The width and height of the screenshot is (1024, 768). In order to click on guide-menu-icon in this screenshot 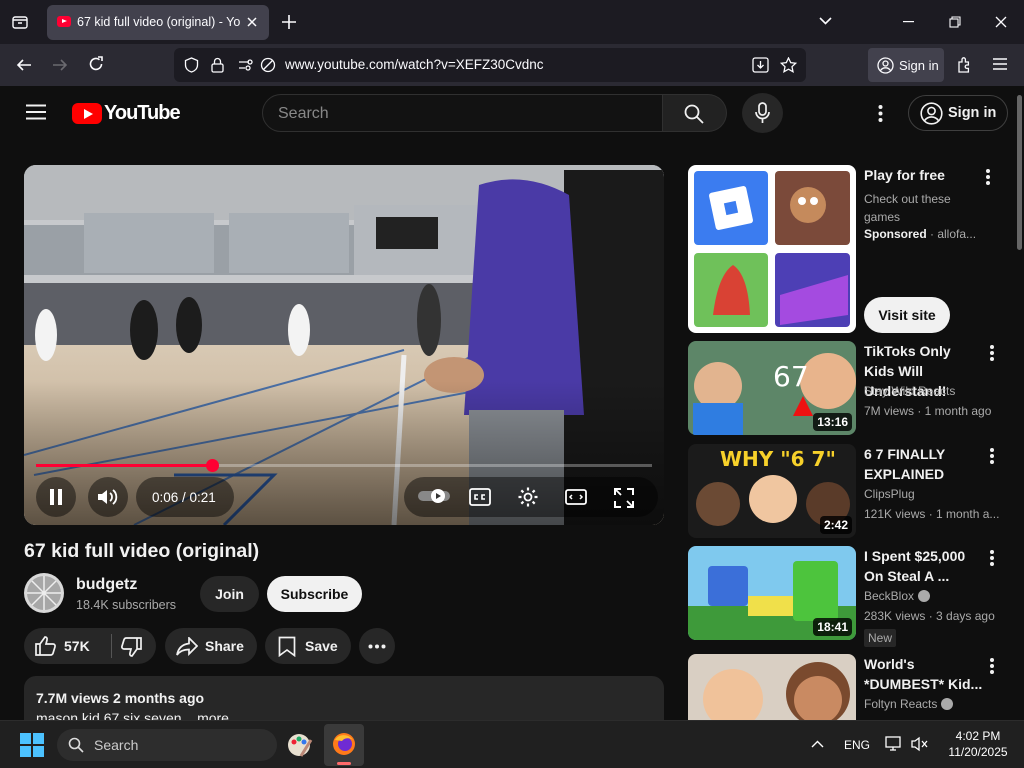, I will do `click(36, 112)`.